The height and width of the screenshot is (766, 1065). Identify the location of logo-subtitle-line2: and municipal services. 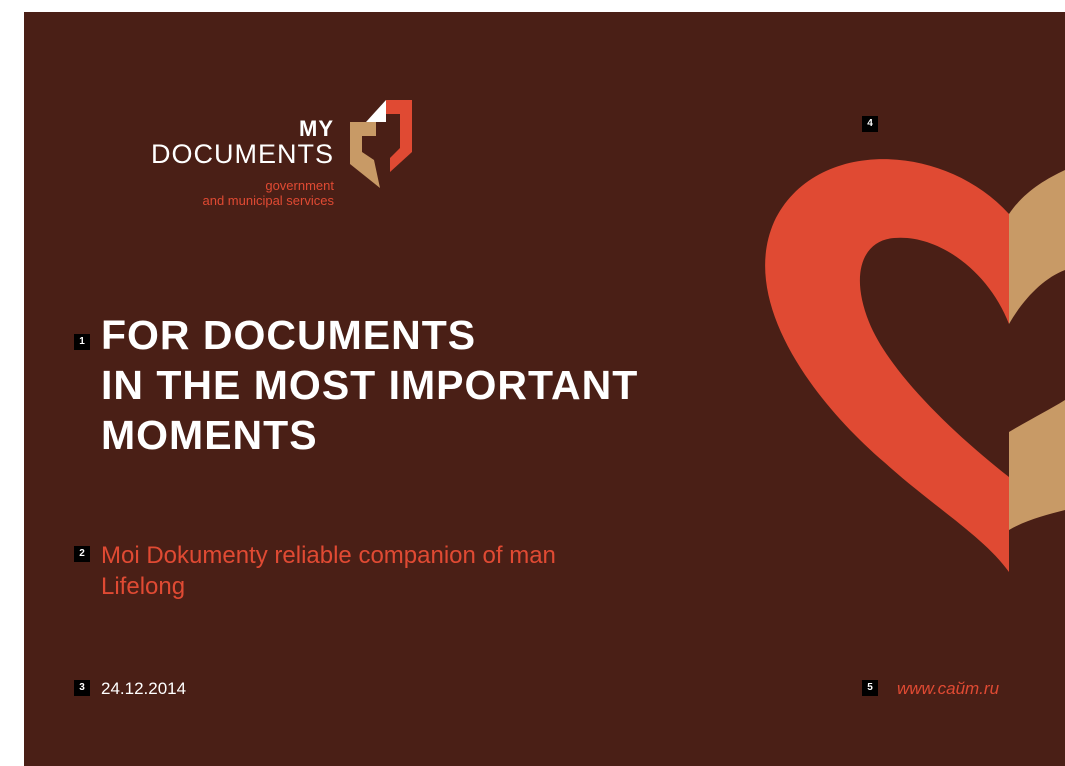
(268, 200).